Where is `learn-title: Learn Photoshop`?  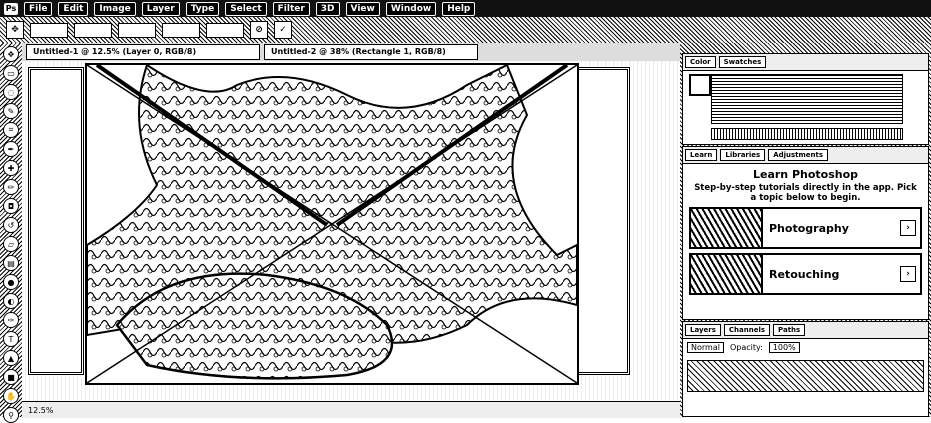
learn-title: Learn Photoshop is located at coordinates (805, 174).